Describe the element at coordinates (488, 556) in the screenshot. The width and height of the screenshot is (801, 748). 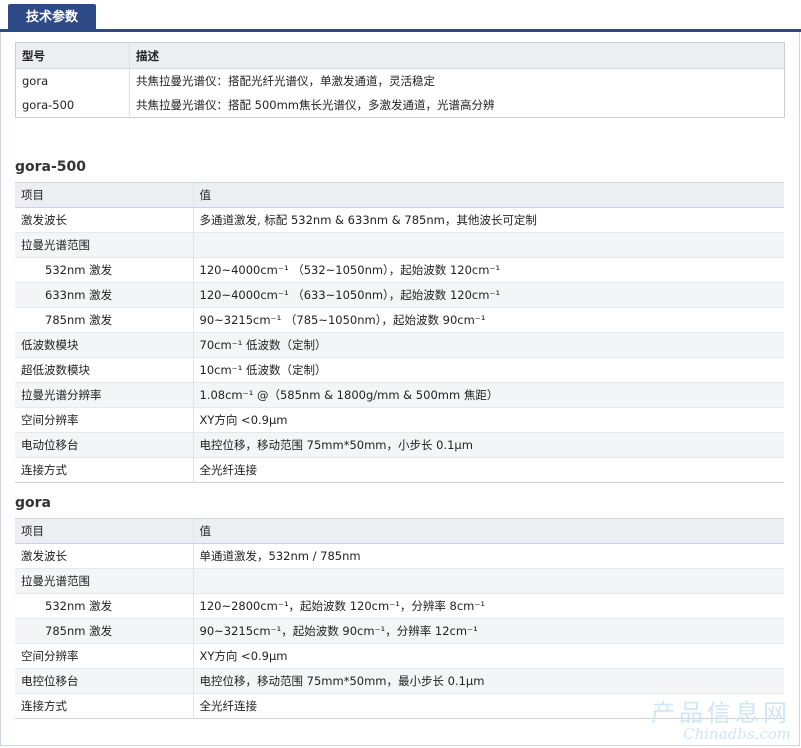
I see `spec-value-cell: 单通道激发，532nm / 785nm` at that location.